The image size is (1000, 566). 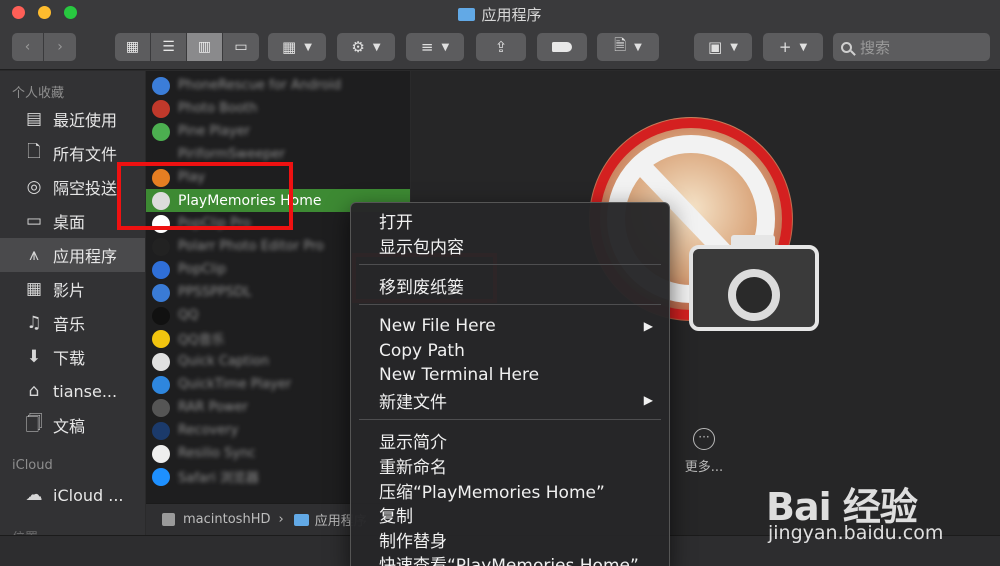 What do you see at coordinates (224, 361) in the screenshot?
I see `file-name: Quick Caption` at bounding box center [224, 361].